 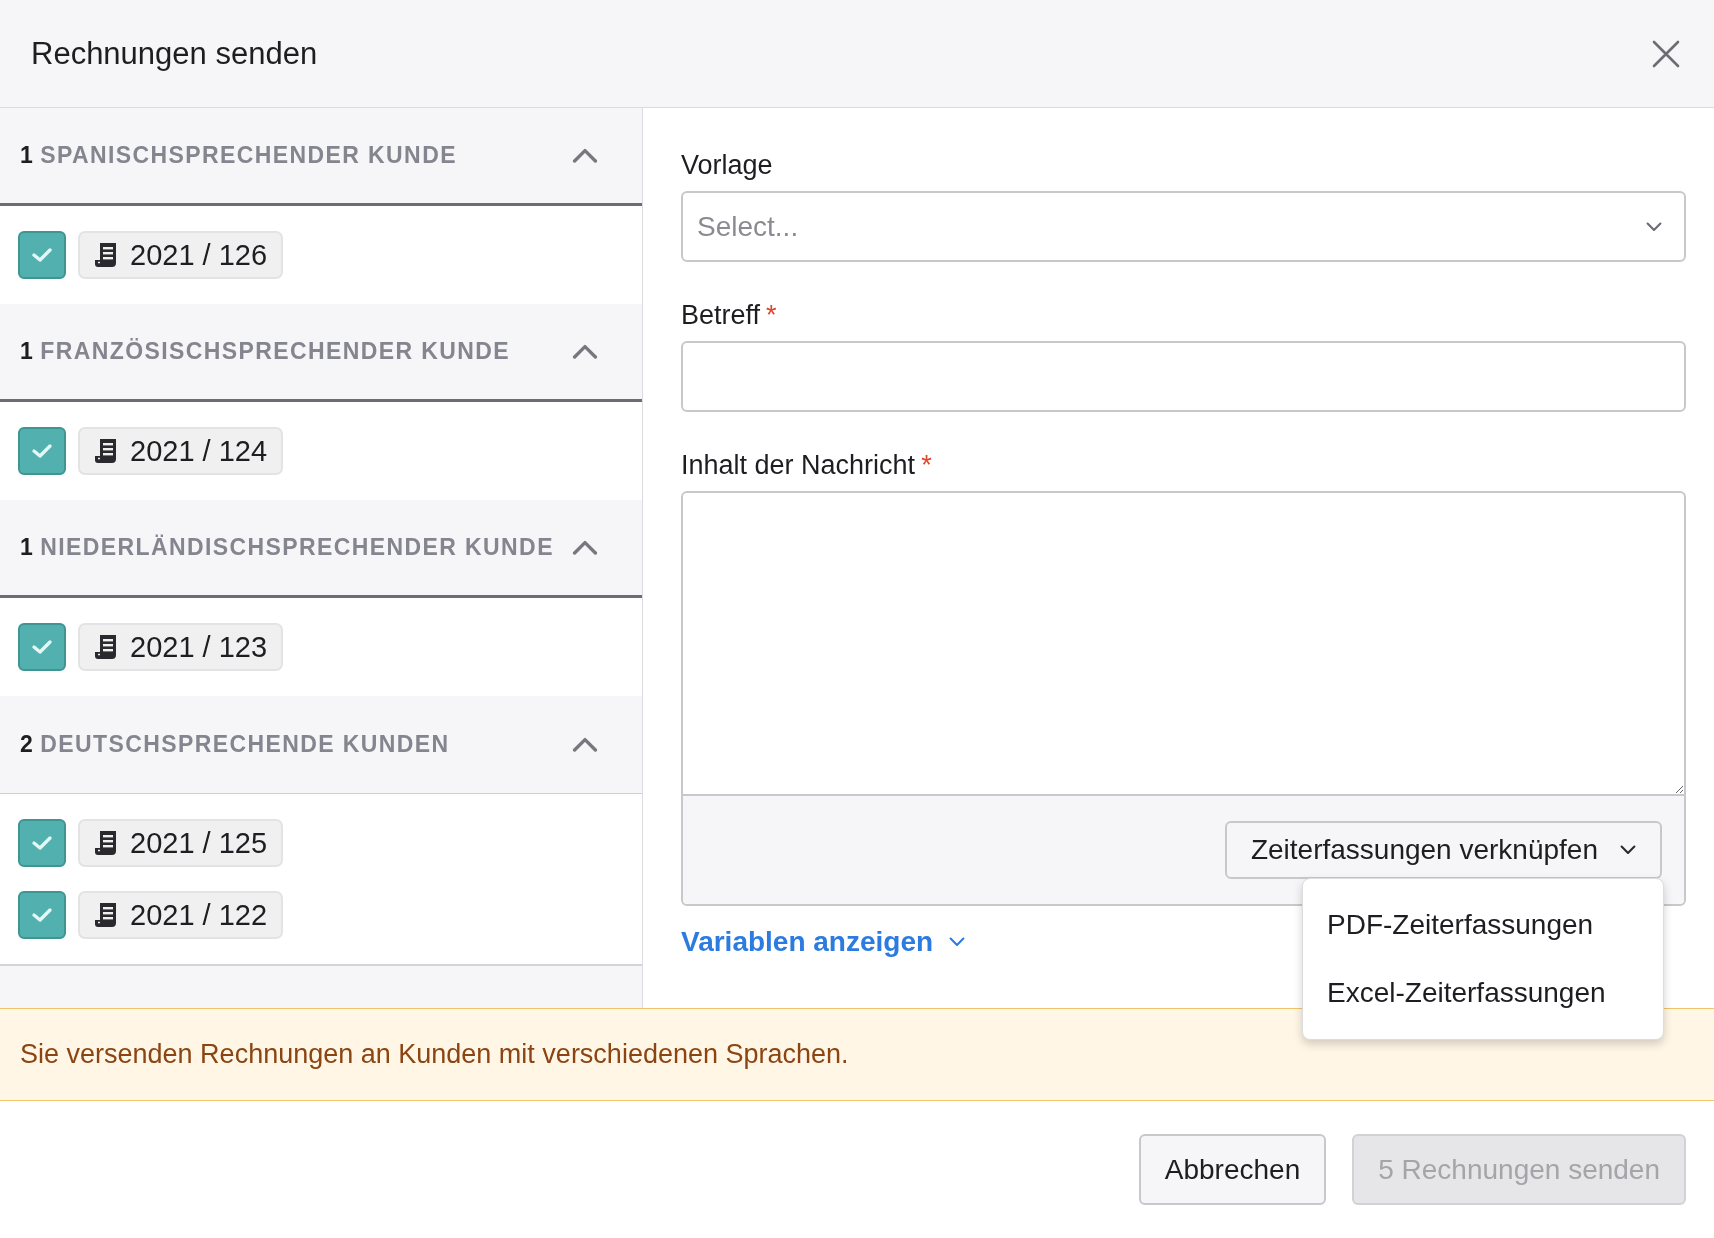 What do you see at coordinates (199, 647) in the screenshot?
I see `invoice-number: 2021 / 123` at bounding box center [199, 647].